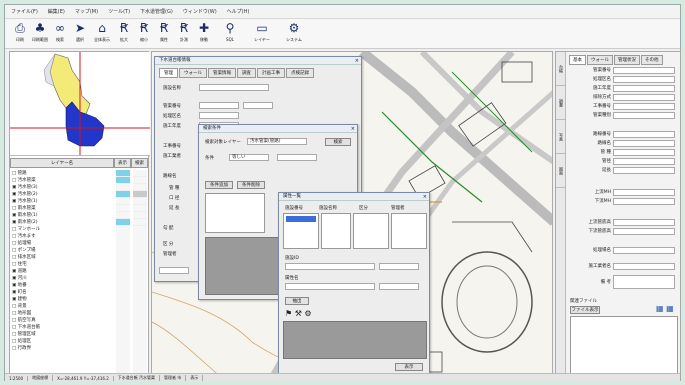 The height and width of the screenshot is (385, 685). What do you see at coordinates (62, 180) in the screenshot?
I see `tree-item: □ 汚水管渠` at bounding box center [62, 180].